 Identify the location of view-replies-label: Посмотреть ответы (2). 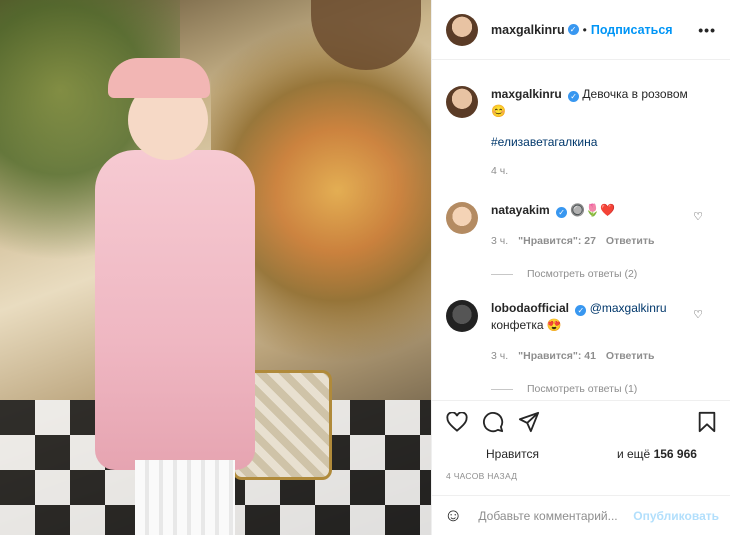
(582, 274).